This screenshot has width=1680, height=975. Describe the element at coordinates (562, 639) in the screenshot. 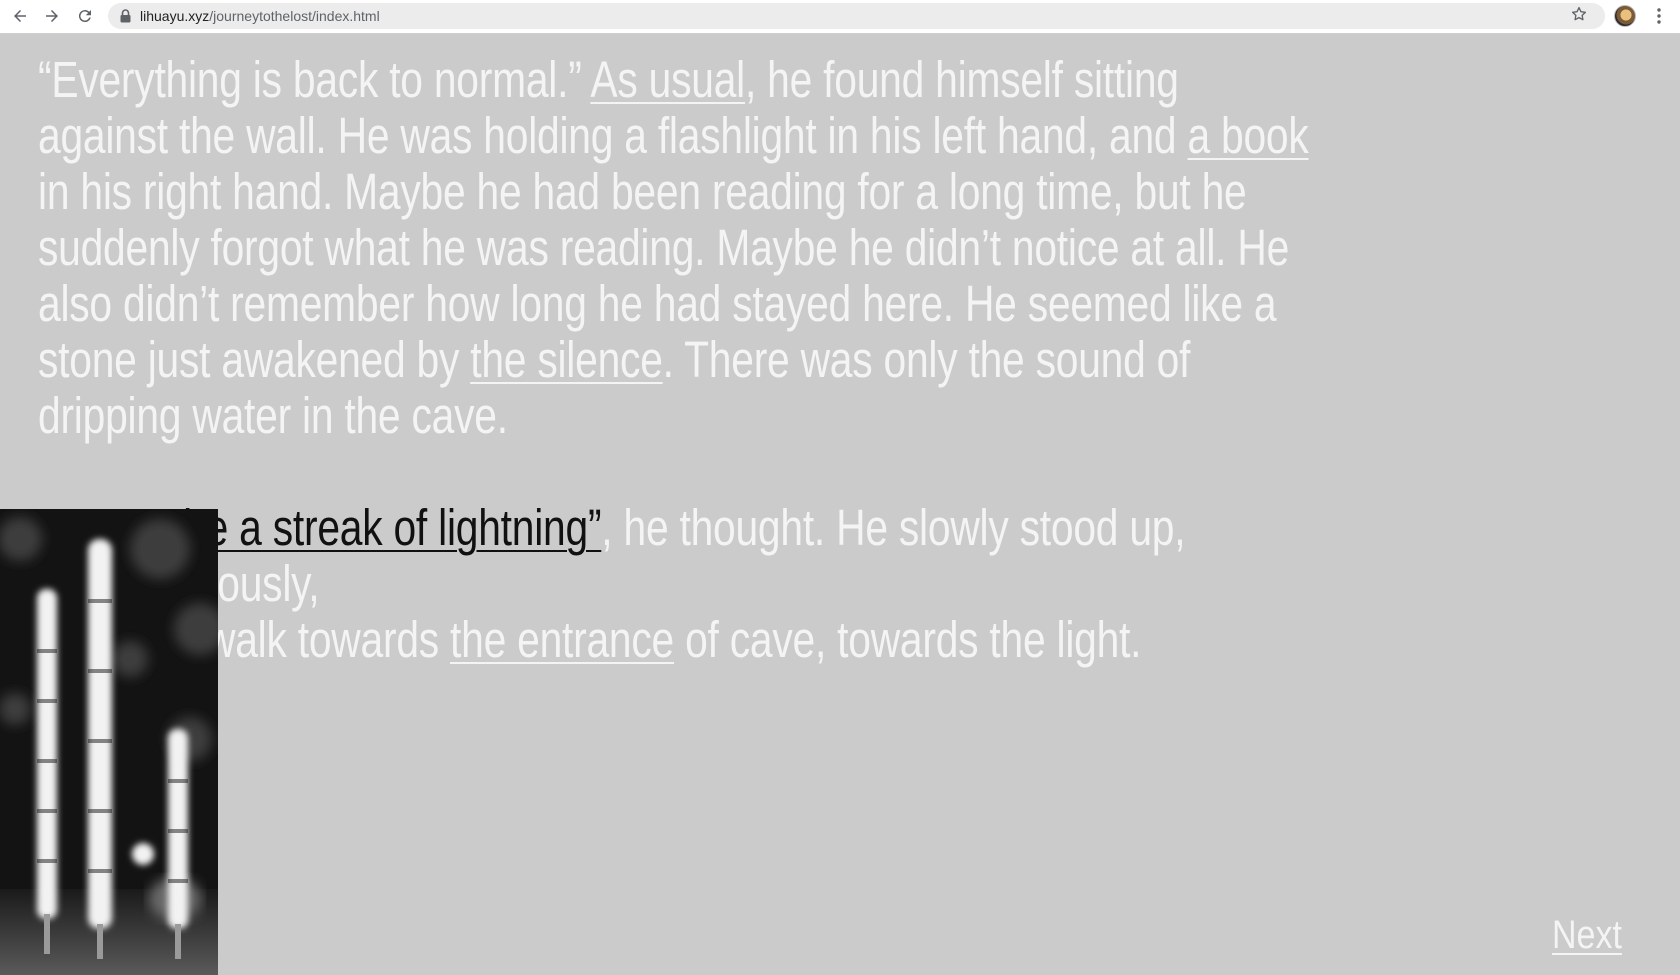

I see `link-the-entrance: the entrance` at that location.